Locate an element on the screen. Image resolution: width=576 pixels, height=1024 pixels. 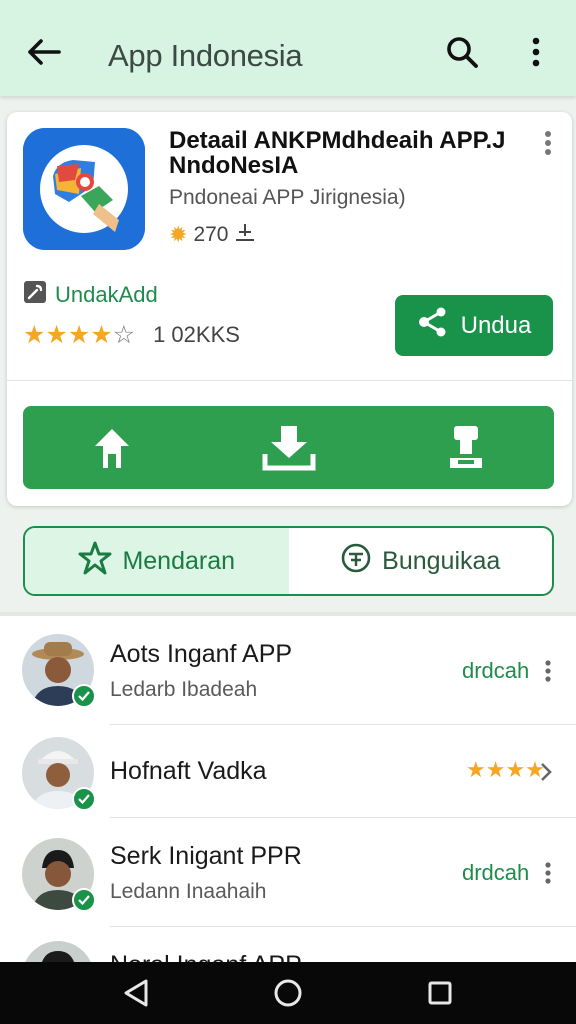
app-count-value: 270 is located at coordinates (211, 234).